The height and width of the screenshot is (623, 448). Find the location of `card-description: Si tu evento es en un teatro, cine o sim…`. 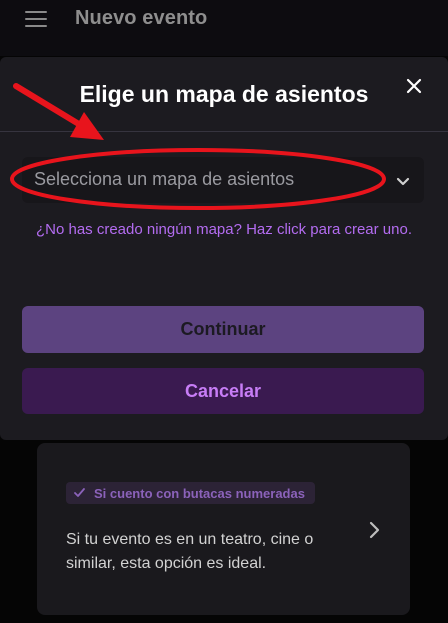

card-description: Si tu evento es en un teatro, cine o sim… is located at coordinates (190, 551).